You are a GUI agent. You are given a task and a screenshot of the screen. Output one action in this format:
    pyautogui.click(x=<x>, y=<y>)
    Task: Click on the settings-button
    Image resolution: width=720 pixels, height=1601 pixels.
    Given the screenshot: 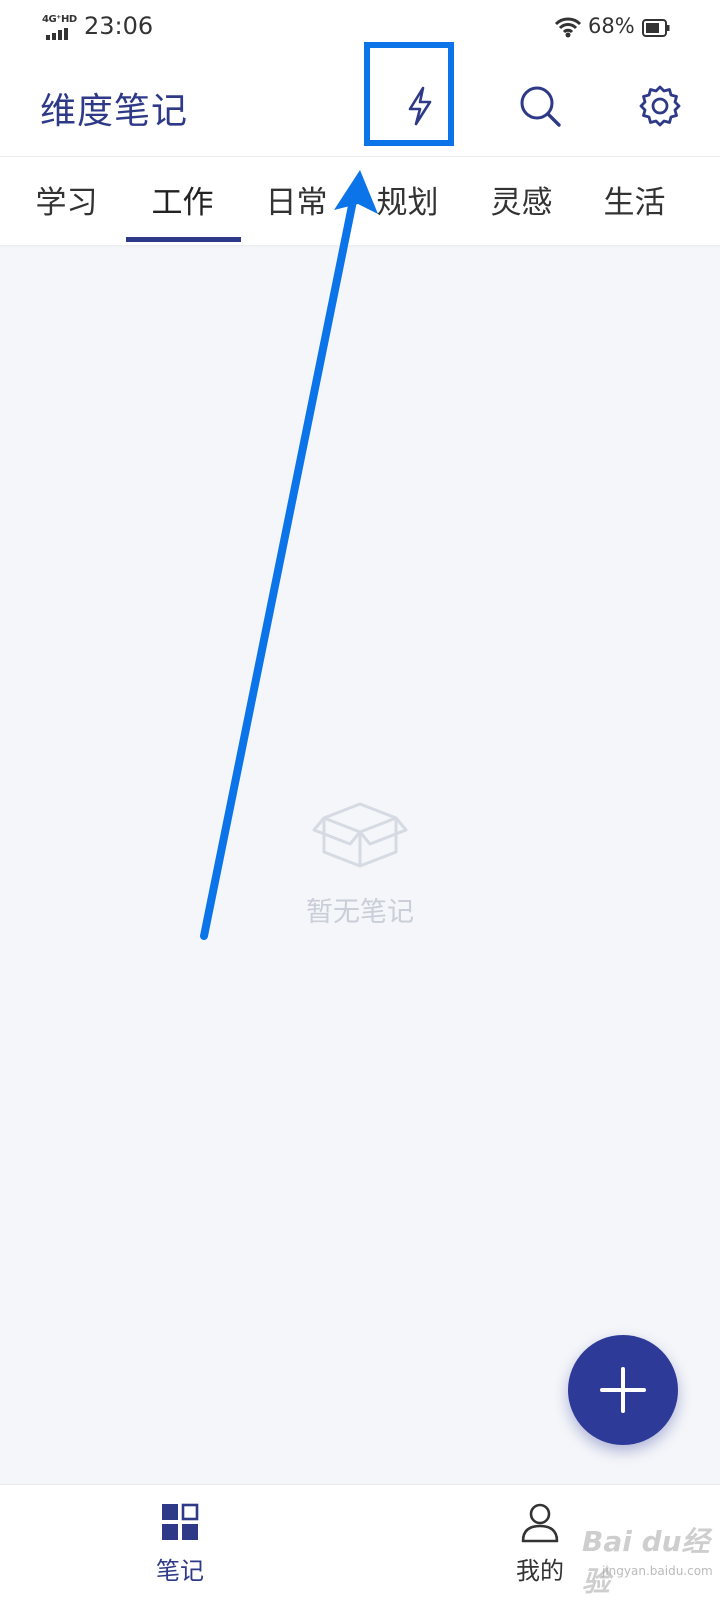 What is the action you would take?
    pyautogui.click(x=660, y=106)
    